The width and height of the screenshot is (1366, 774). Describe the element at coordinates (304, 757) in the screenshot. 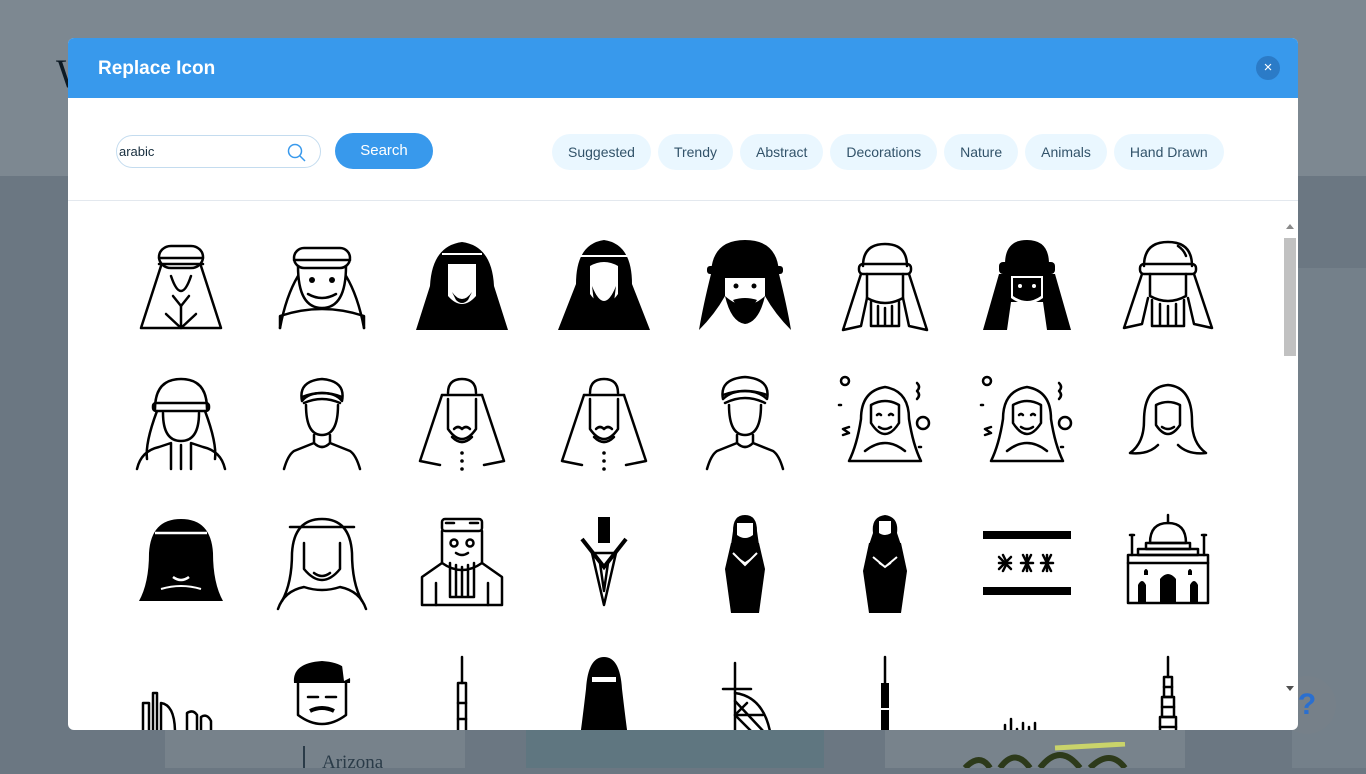

I see `background-card-divider` at that location.